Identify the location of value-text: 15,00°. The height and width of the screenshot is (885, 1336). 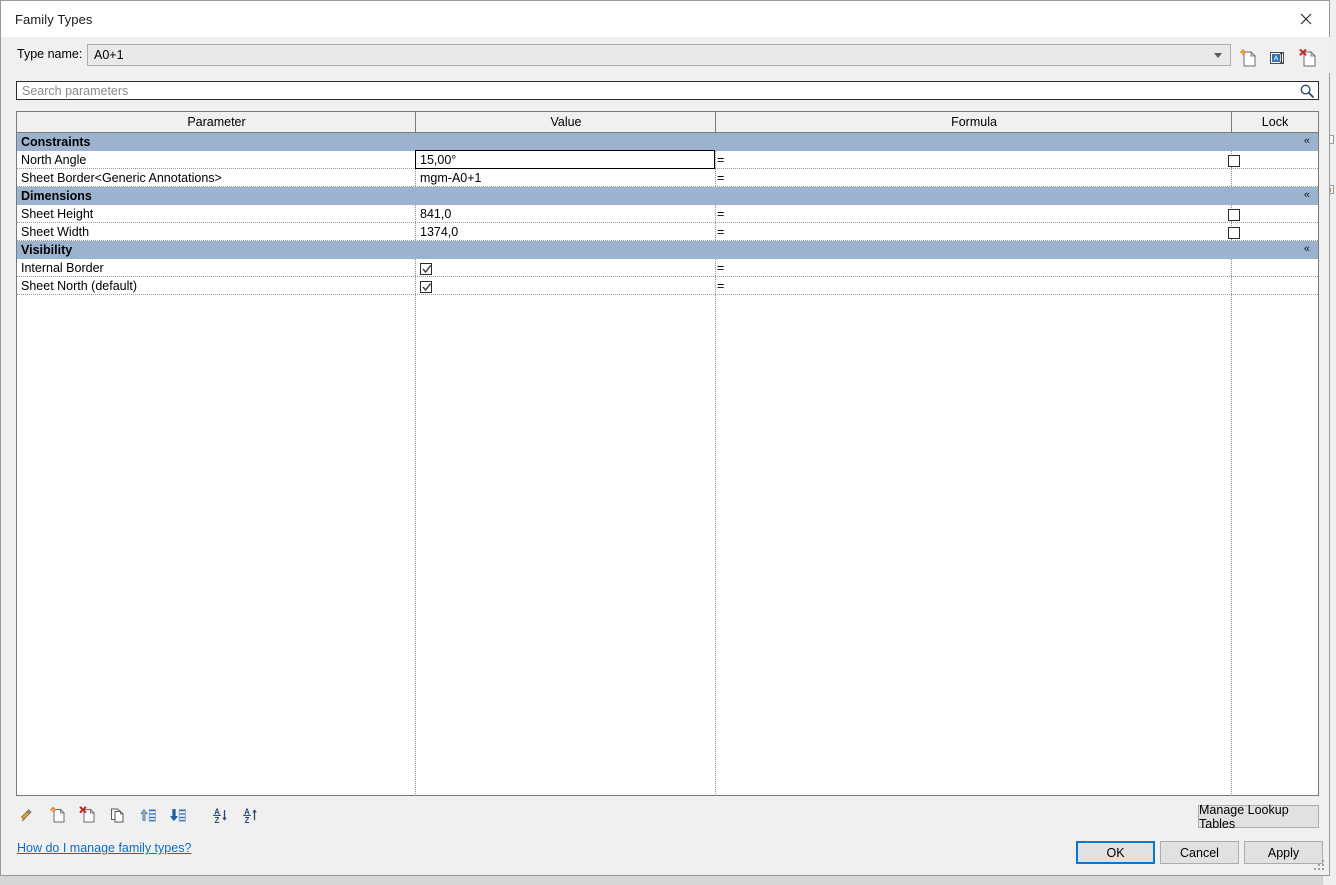
(438, 160).